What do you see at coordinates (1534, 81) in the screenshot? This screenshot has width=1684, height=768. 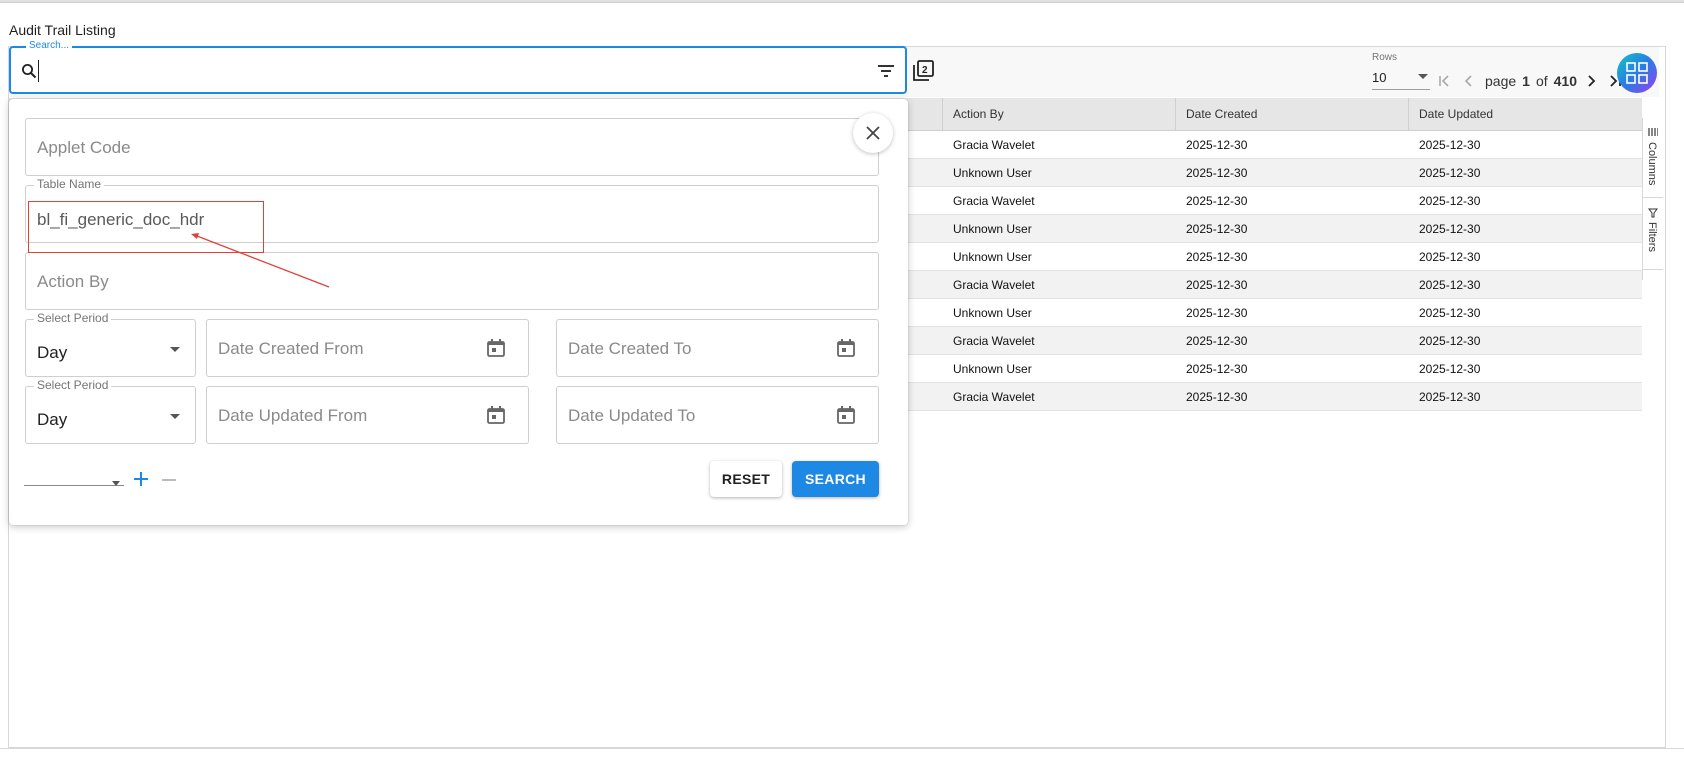 I see `pagination: page 1 of 410` at bounding box center [1534, 81].